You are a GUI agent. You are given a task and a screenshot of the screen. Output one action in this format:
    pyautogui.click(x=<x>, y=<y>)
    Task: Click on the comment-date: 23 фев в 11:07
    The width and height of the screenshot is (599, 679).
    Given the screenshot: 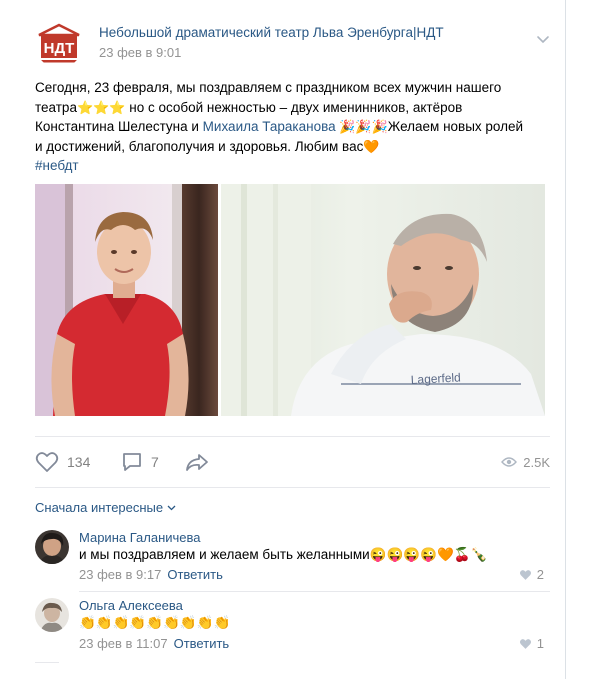 What is the action you would take?
    pyautogui.click(x=123, y=643)
    